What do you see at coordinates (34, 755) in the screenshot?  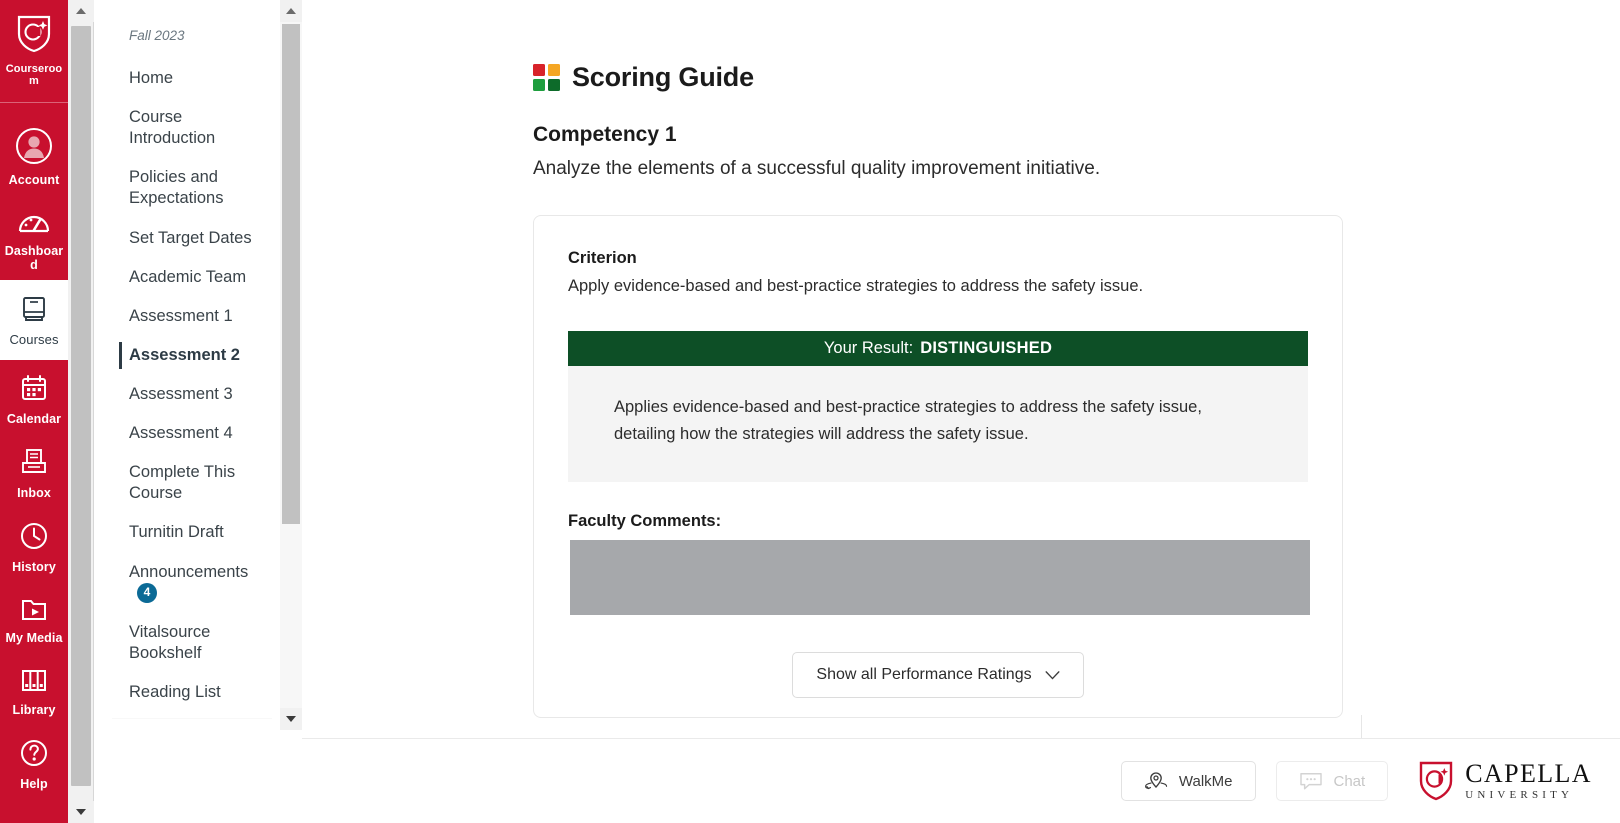 I see `help-question-icon` at bounding box center [34, 755].